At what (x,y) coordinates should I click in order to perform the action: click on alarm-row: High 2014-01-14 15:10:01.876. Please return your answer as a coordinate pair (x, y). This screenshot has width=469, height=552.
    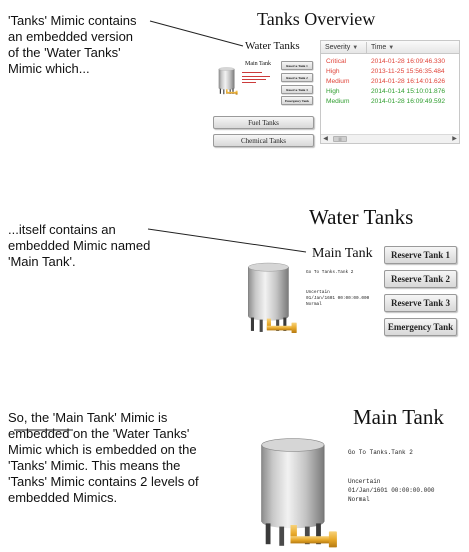
    Looking at the image, I should click on (390, 92).